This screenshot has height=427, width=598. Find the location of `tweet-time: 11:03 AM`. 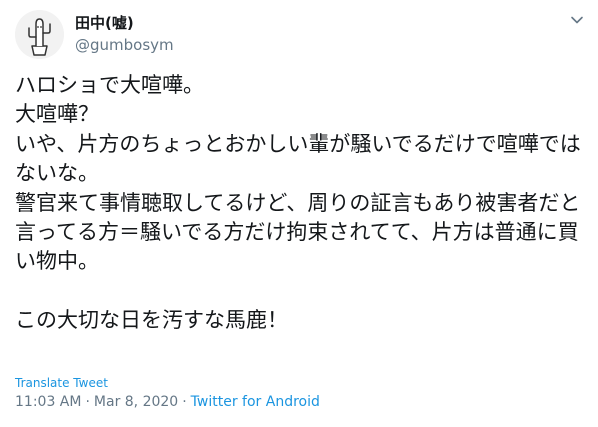

tweet-time: 11:03 AM is located at coordinates (48, 402).